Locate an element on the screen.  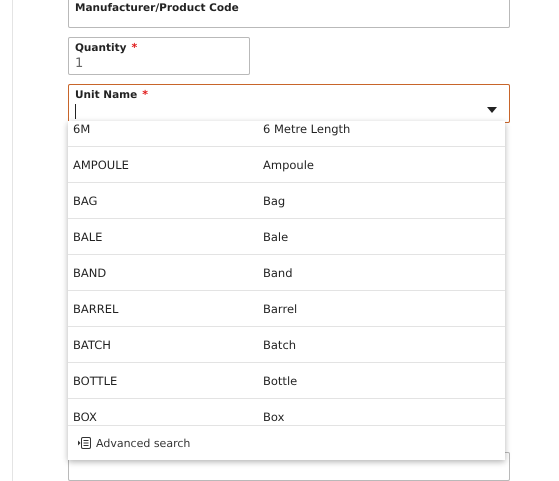
input-field: Quantity * 1 is located at coordinates (159, 55).